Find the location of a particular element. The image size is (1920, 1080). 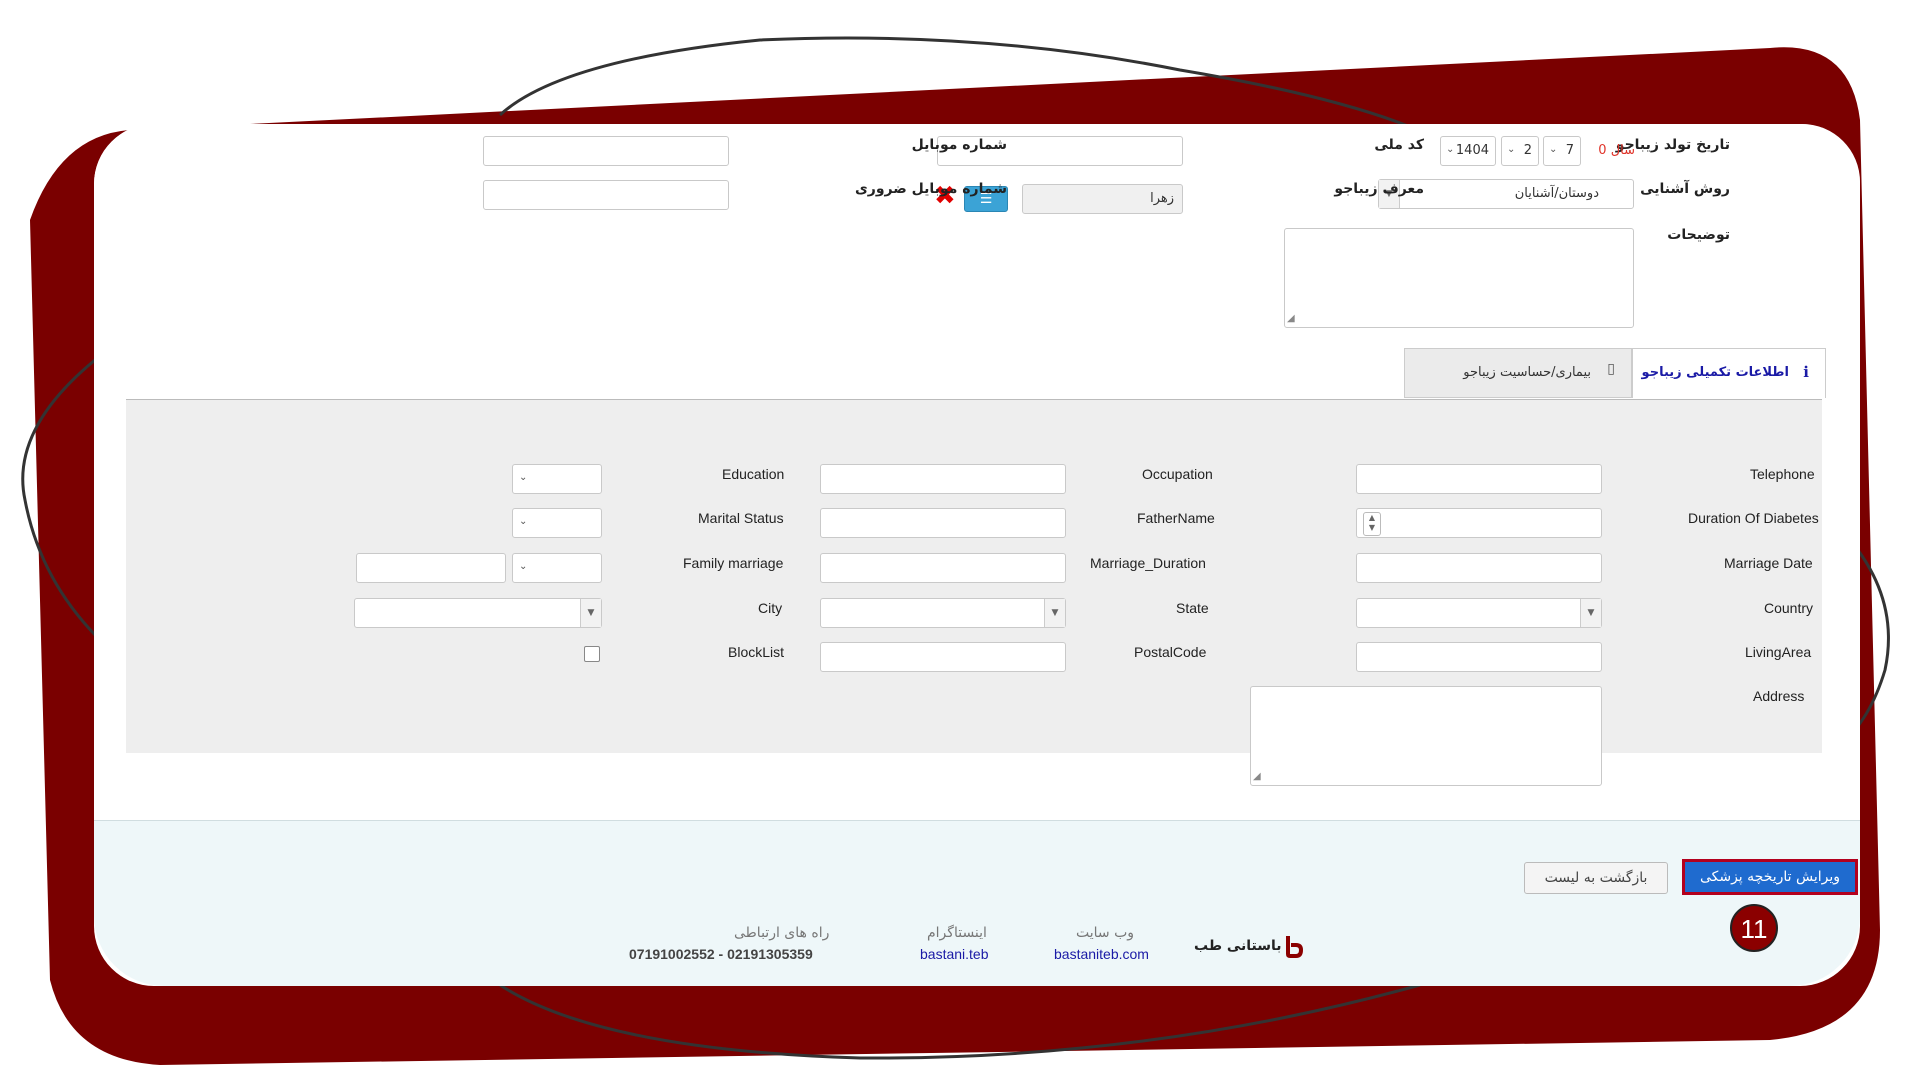

brand-logo-icon is located at coordinates (1294, 946).